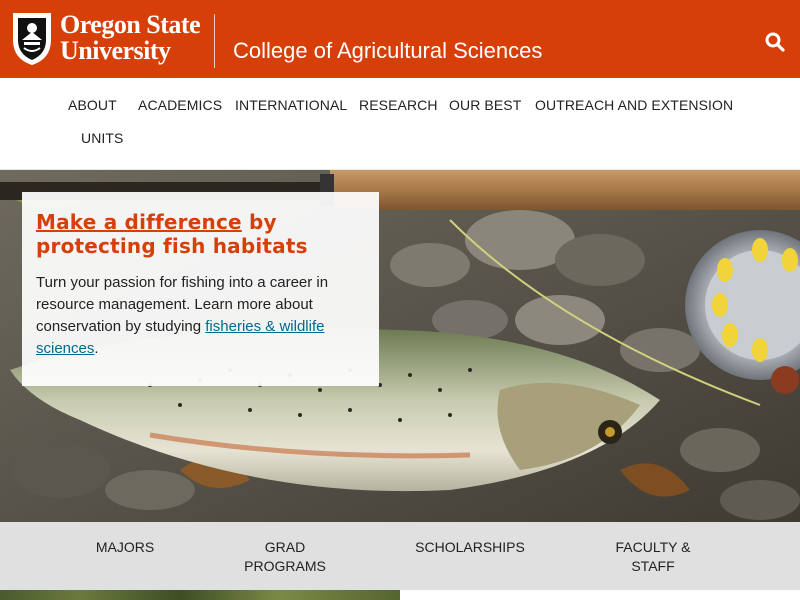  What do you see at coordinates (285, 557) in the screenshot?
I see `quick-link-grad-programs: GRAD PROGRAMS` at bounding box center [285, 557].